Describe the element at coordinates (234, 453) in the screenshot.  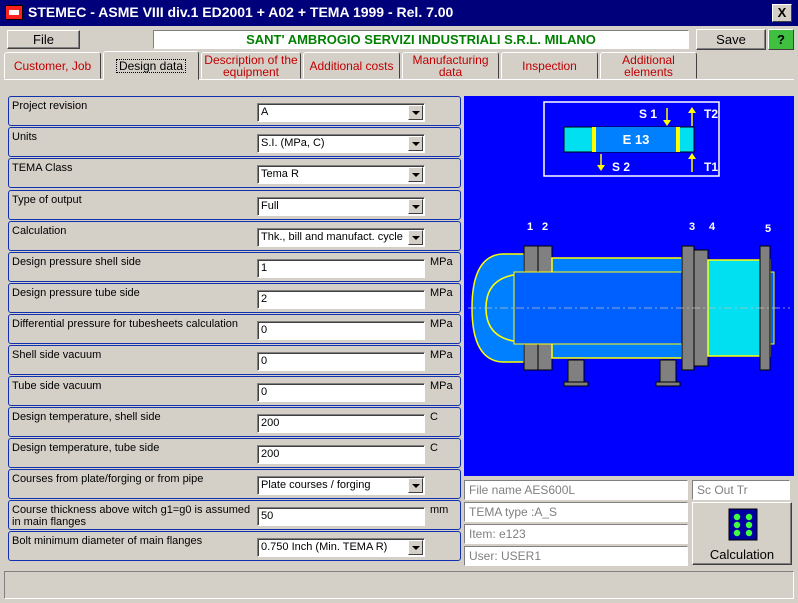
I see `field-row-design-temperature-tube: Design temperature, tube side 200 C` at that location.